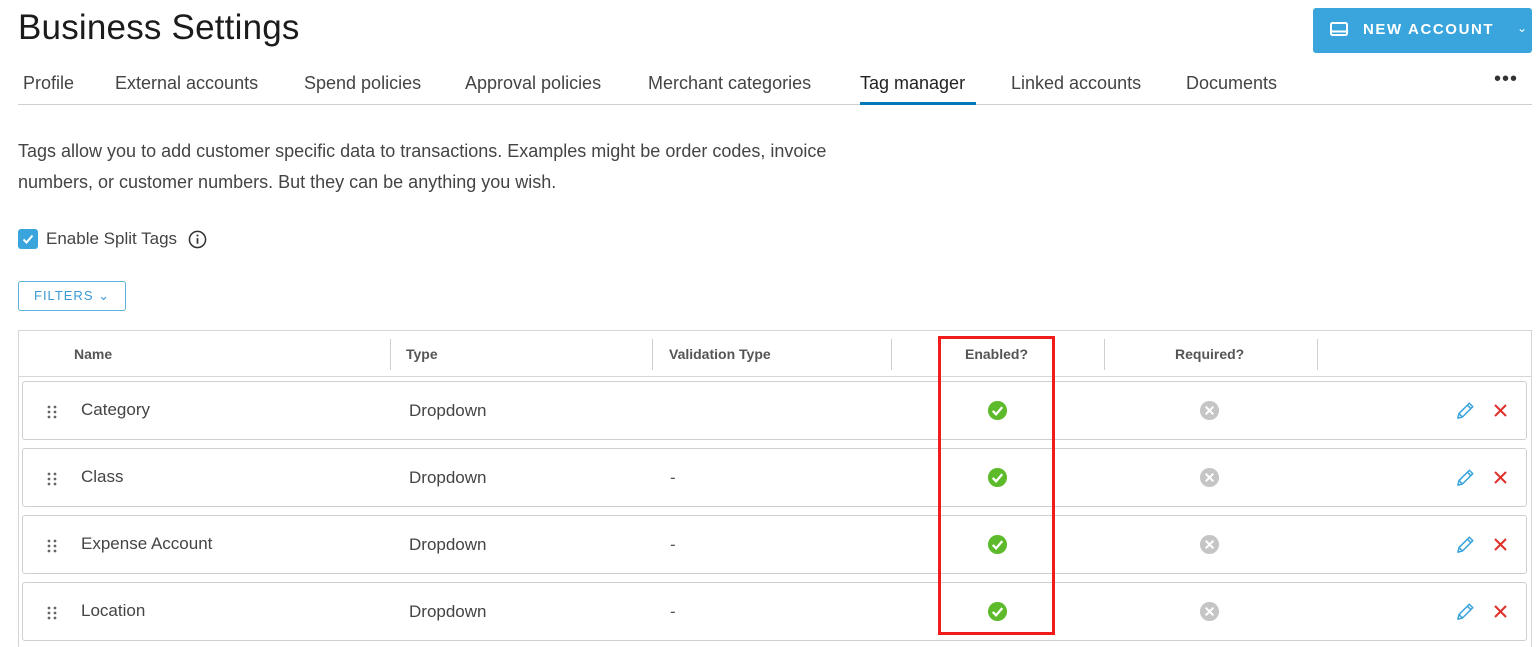 The height and width of the screenshot is (647, 1536). I want to click on active-tab-indicator, so click(918, 103).